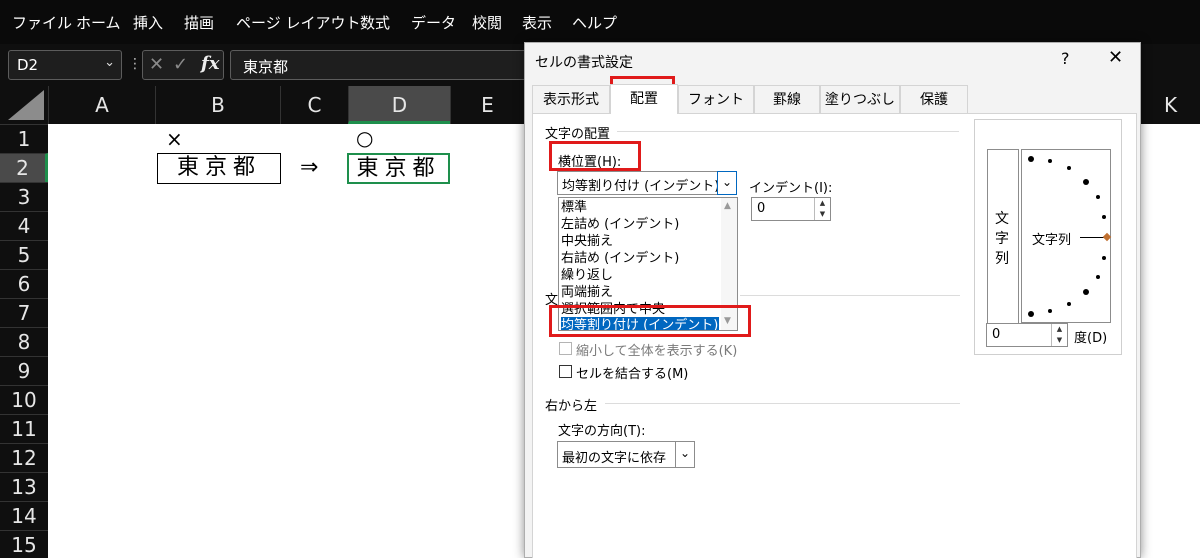  Describe the element at coordinates (375, 22) in the screenshot. I see `ribbon-tab-formulas: 数式` at that location.